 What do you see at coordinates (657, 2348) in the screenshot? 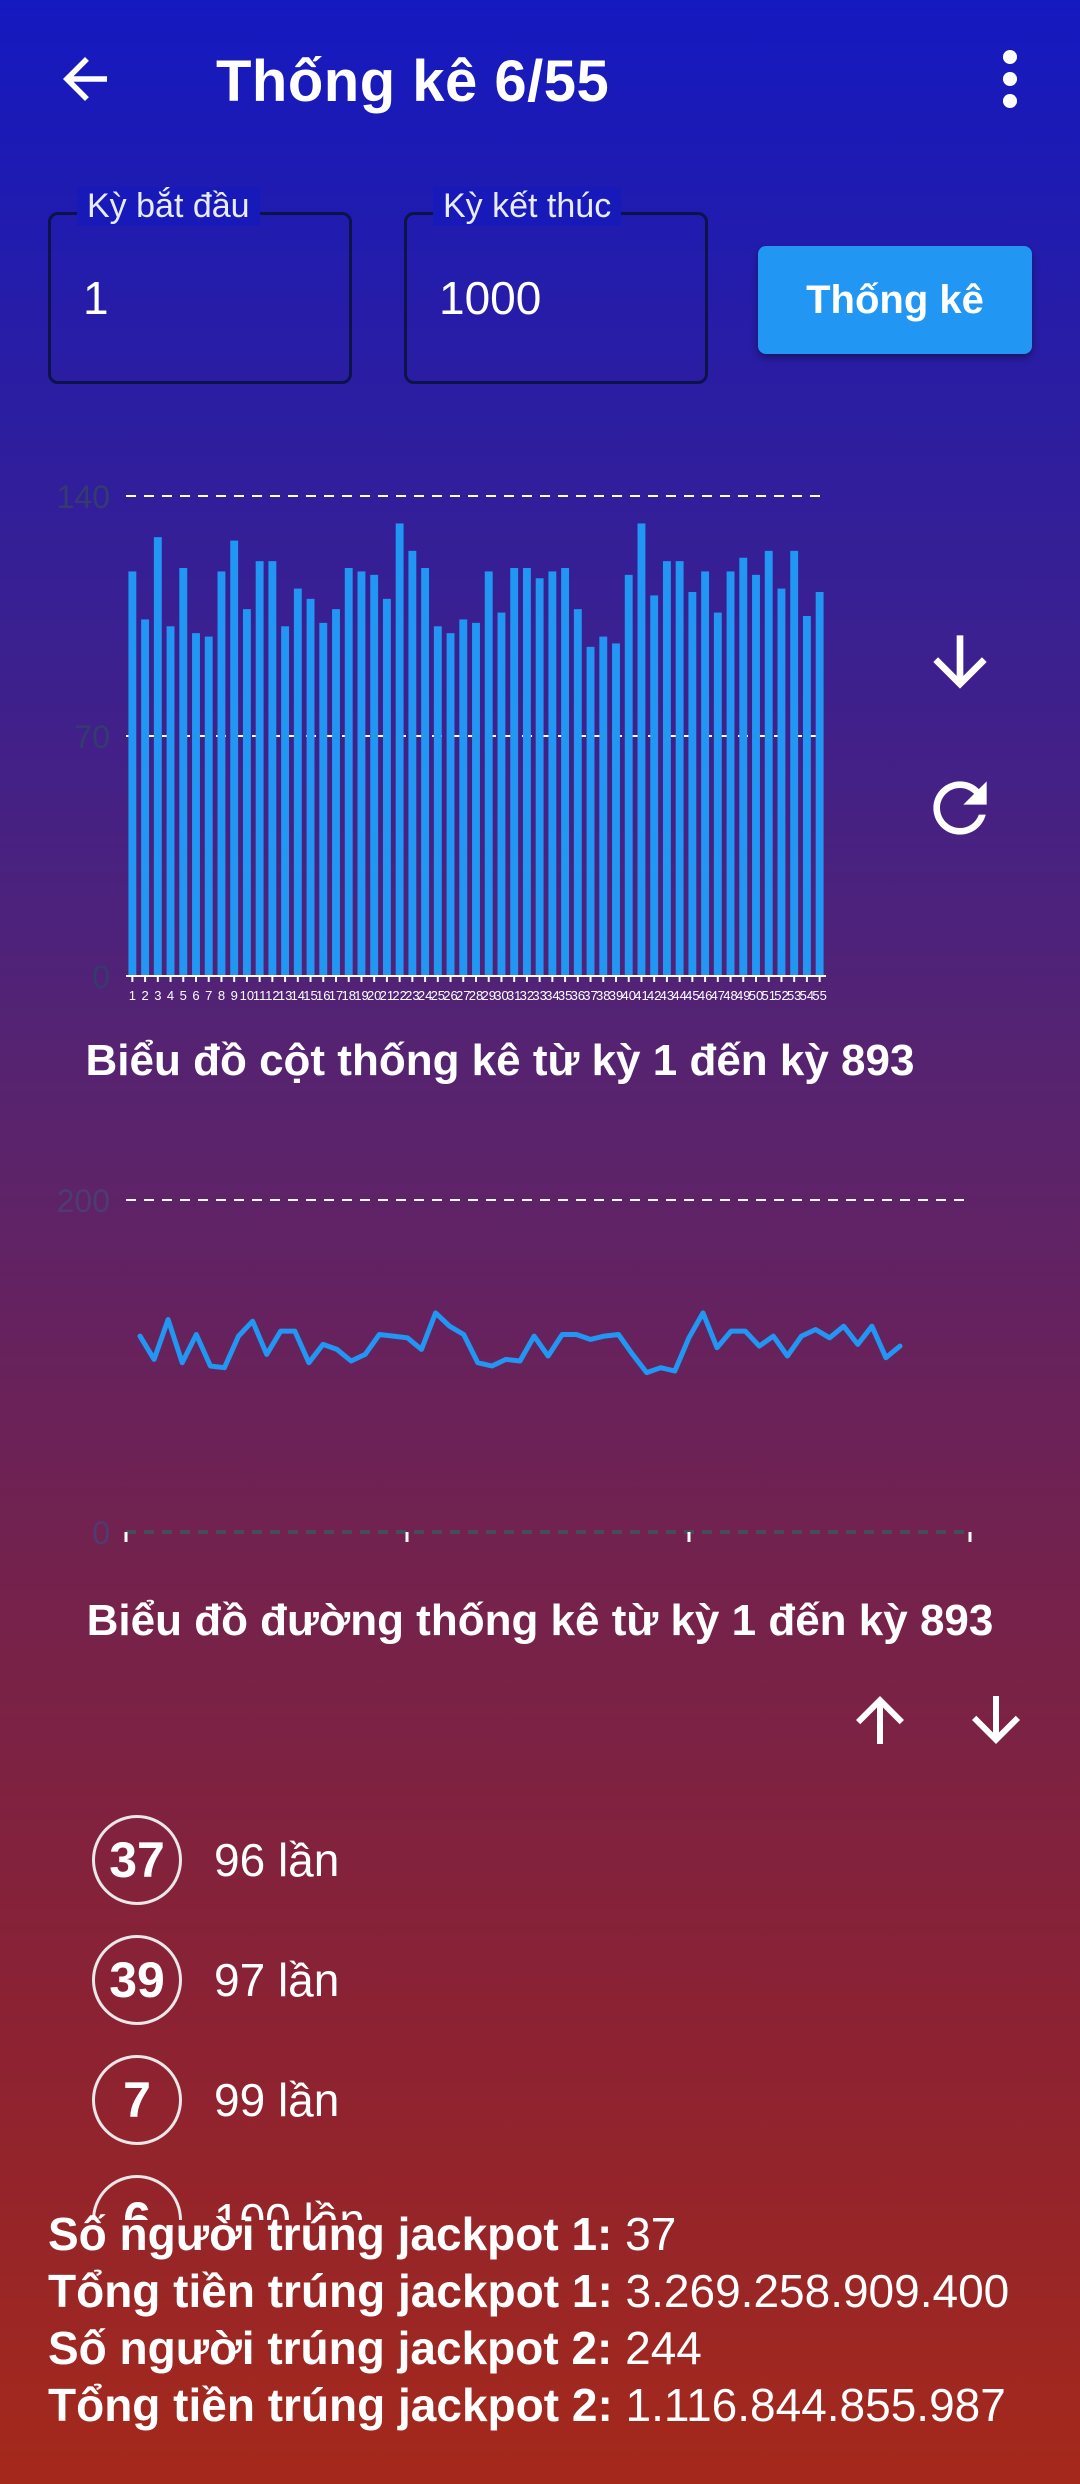
I see `jackpot2-winners-value: 244` at bounding box center [657, 2348].